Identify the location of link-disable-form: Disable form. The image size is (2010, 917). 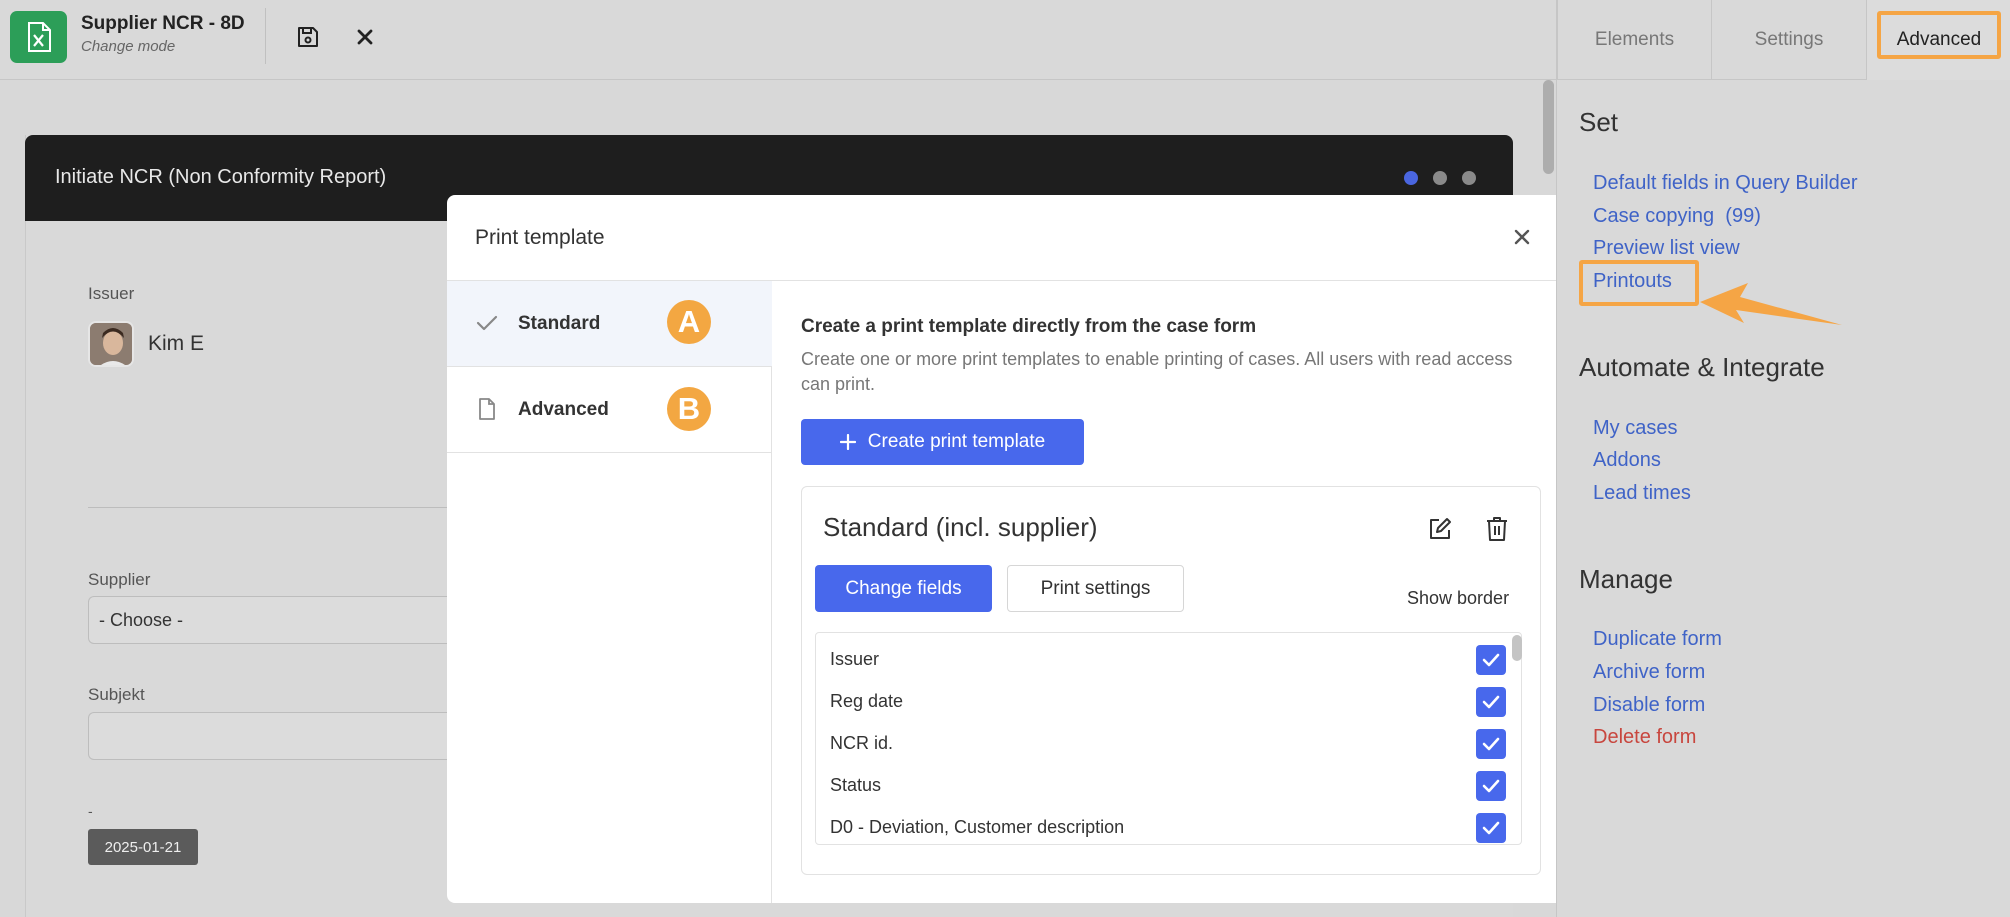
(1649, 705).